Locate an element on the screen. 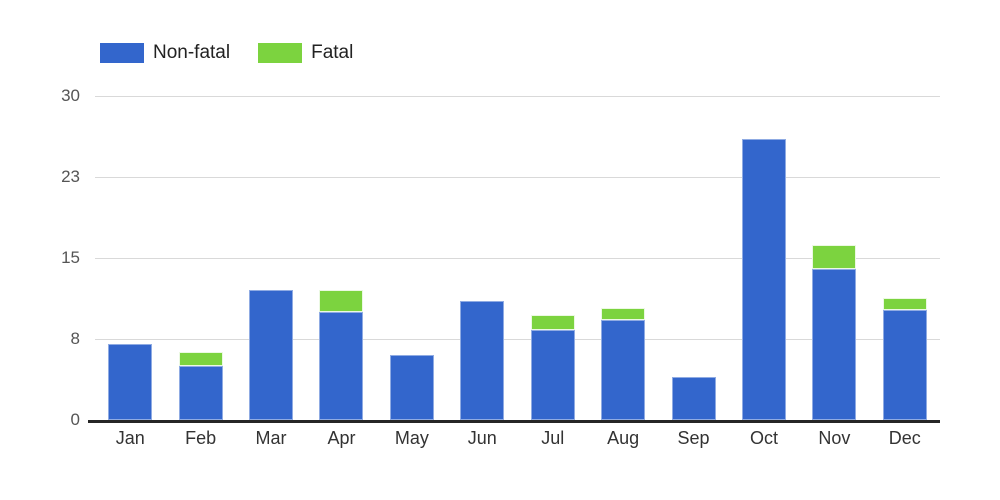  bar-group-jun is located at coordinates (482, 360).